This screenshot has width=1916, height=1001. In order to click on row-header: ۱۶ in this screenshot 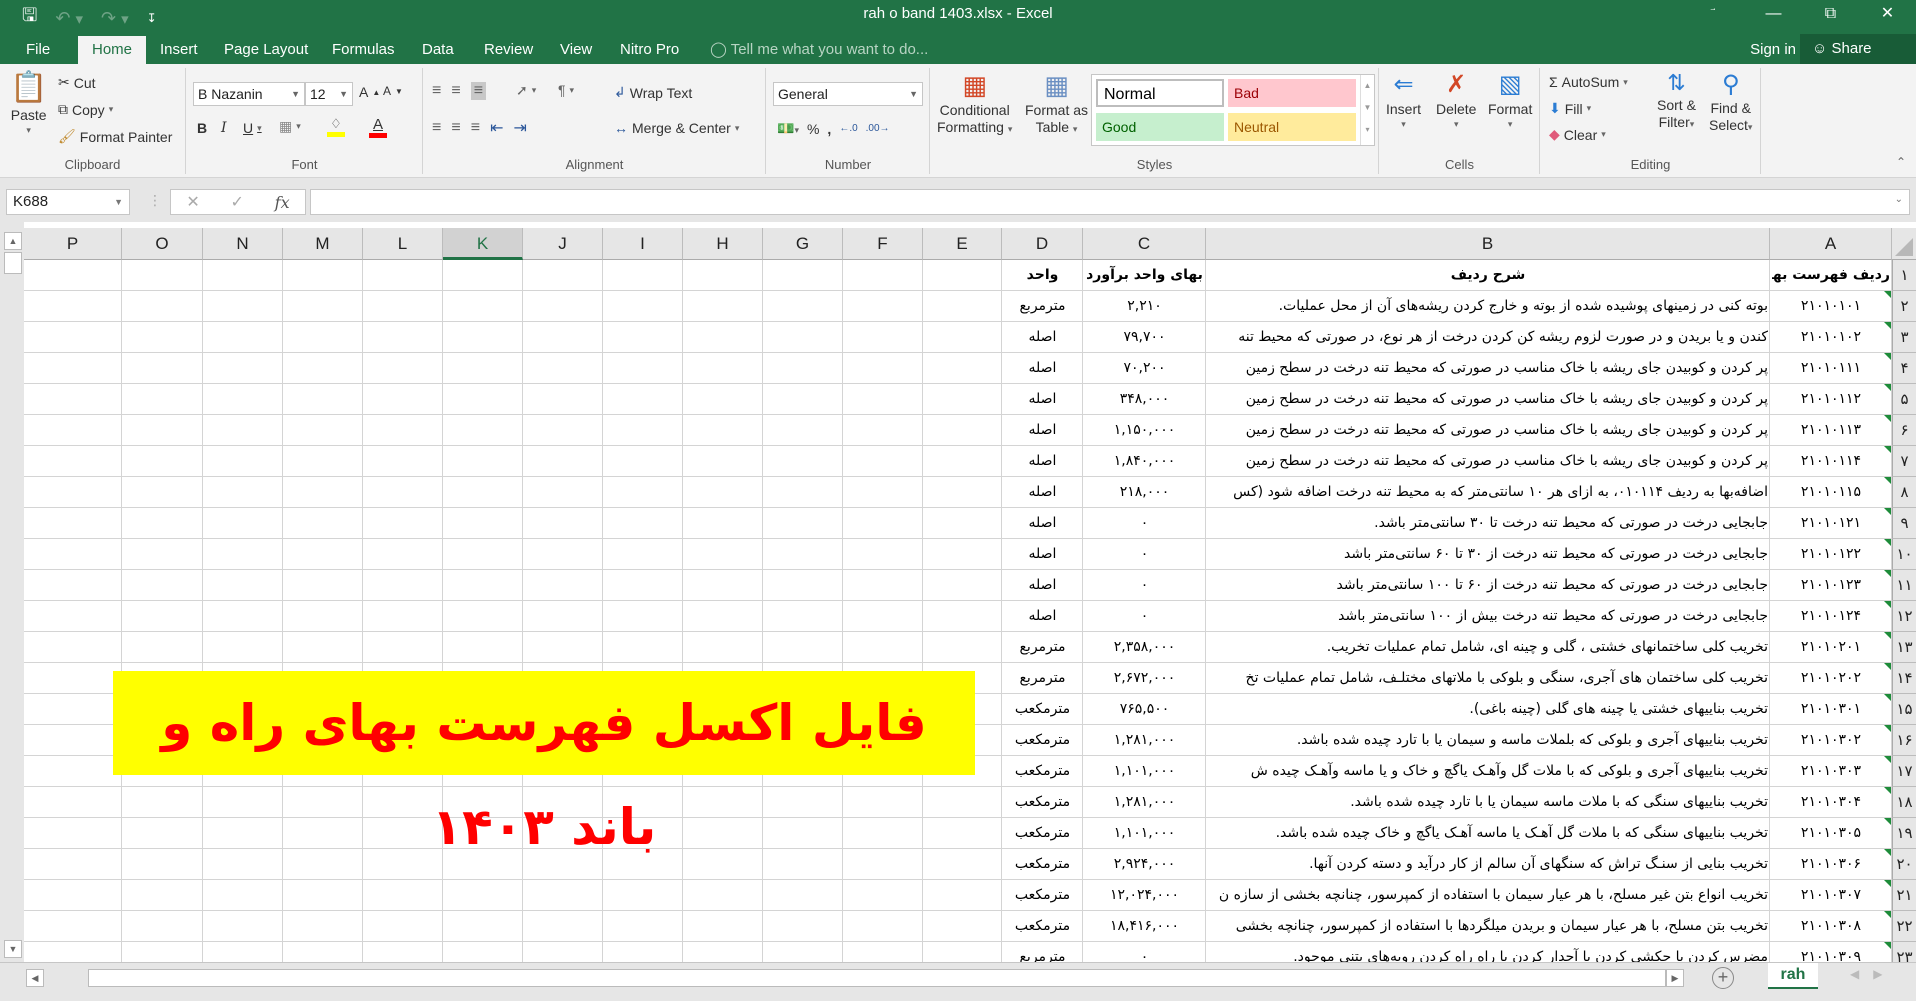, I will do `click(1904, 740)`.